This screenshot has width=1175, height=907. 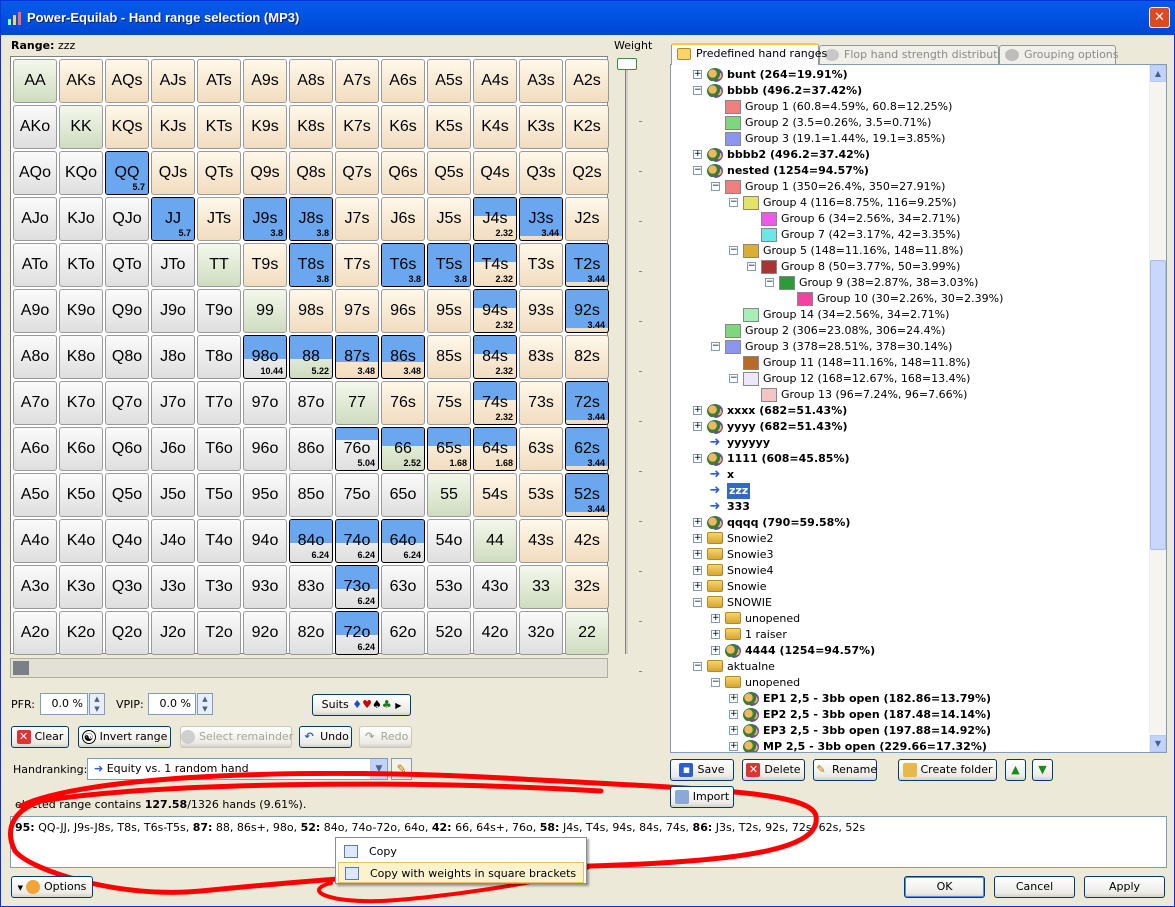 I want to click on hand-cell: 63s, so click(x=541, y=449).